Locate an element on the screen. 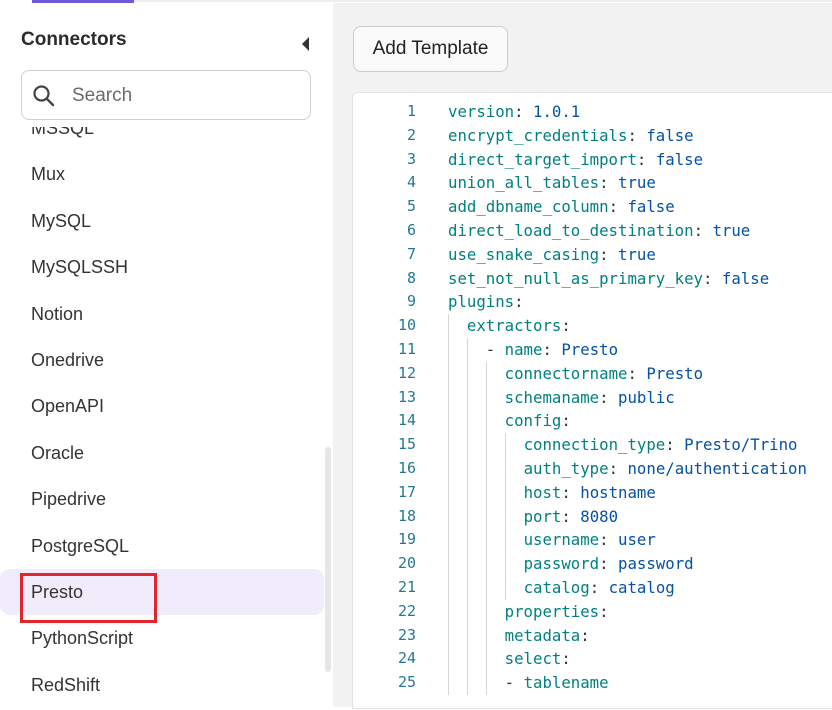  connector-item-presto: Presto is located at coordinates (162, 592).